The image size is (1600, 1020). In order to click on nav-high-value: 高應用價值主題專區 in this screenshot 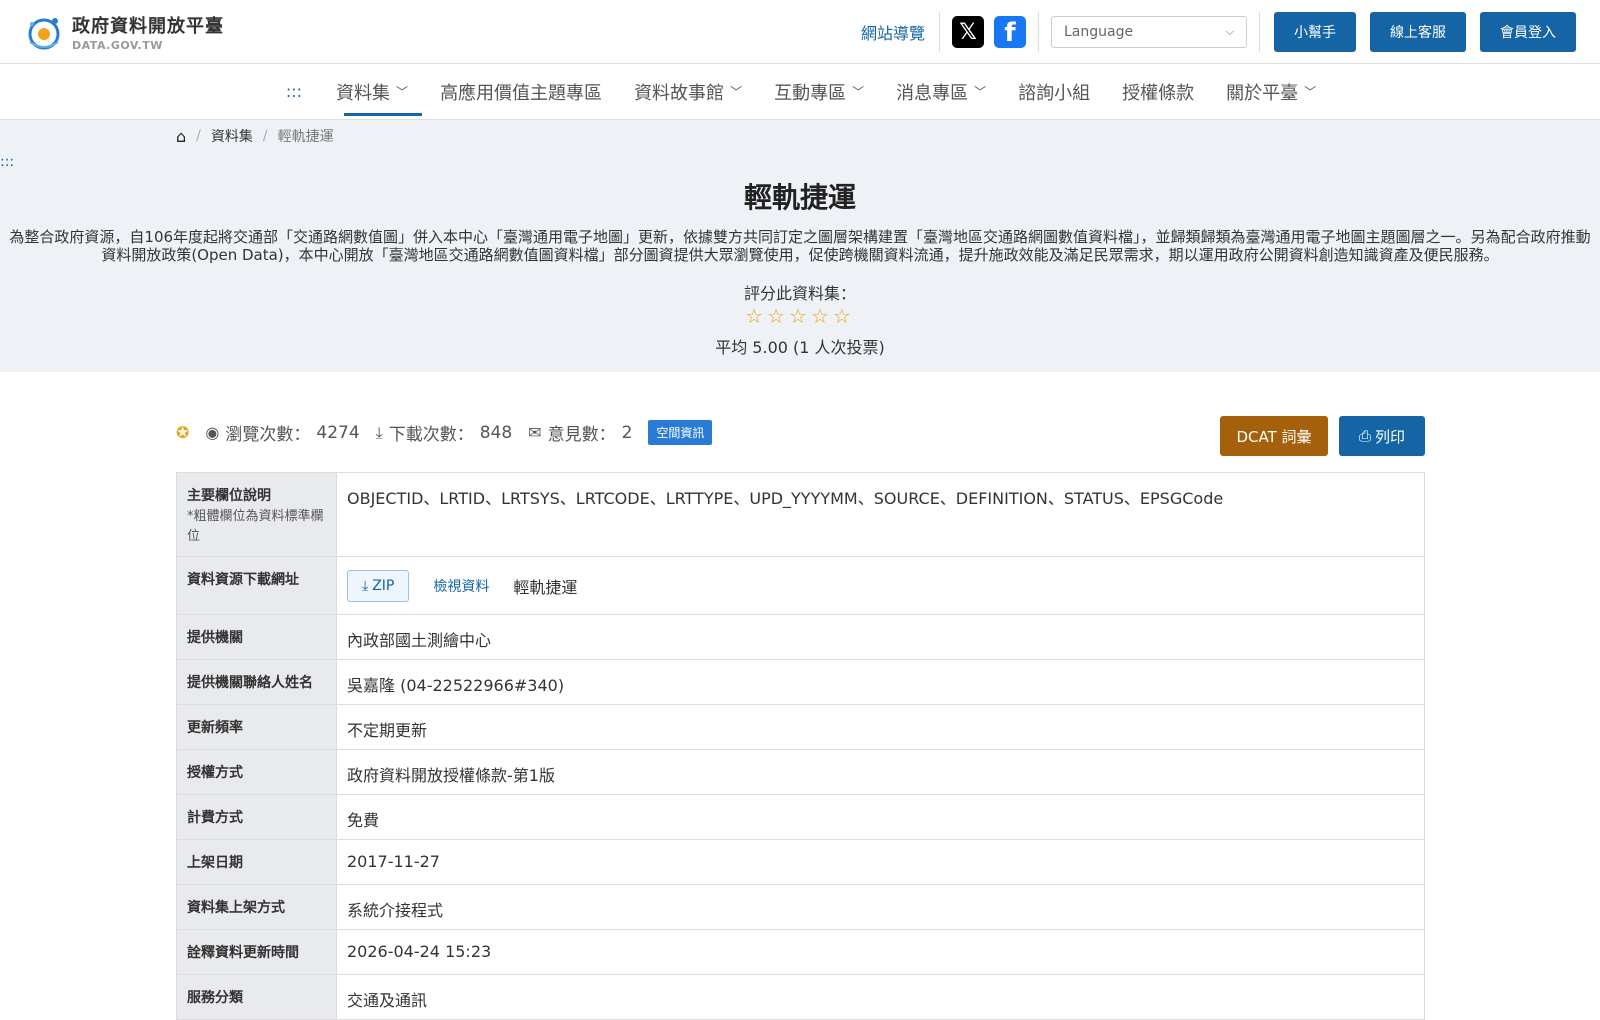, I will do `click(521, 92)`.